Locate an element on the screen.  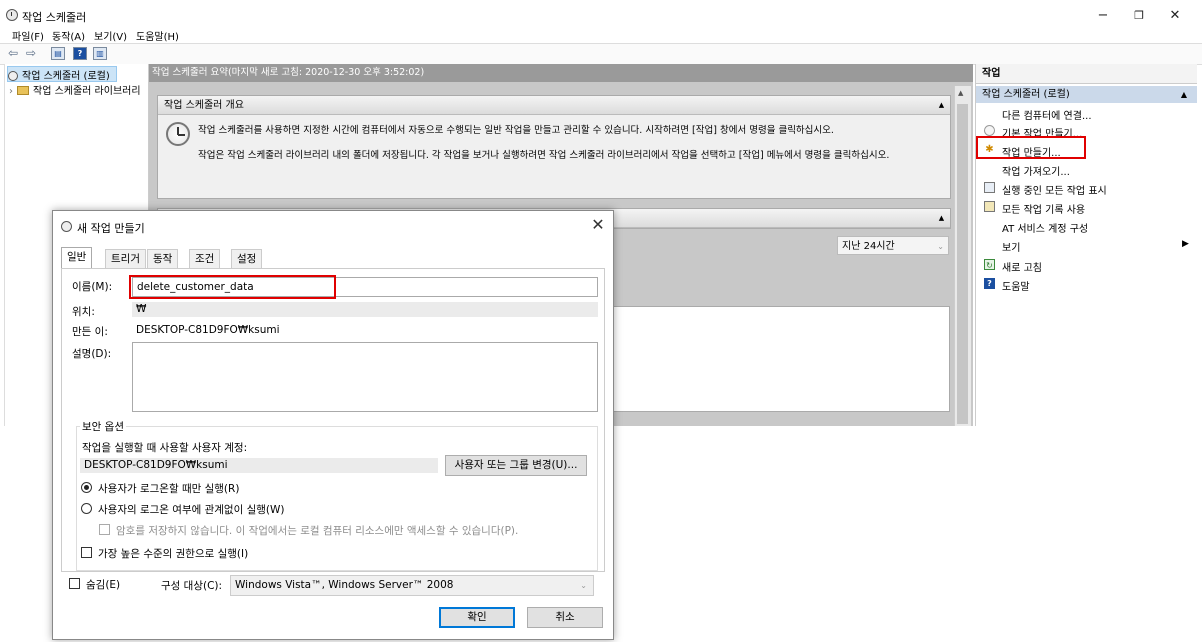
tree-item-local: 작업 스케줄러 (로컬) is located at coordinates (62, 74).